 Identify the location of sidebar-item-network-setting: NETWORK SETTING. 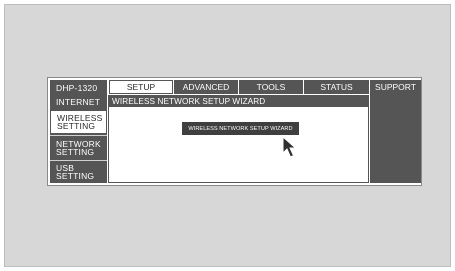
(78, 148).